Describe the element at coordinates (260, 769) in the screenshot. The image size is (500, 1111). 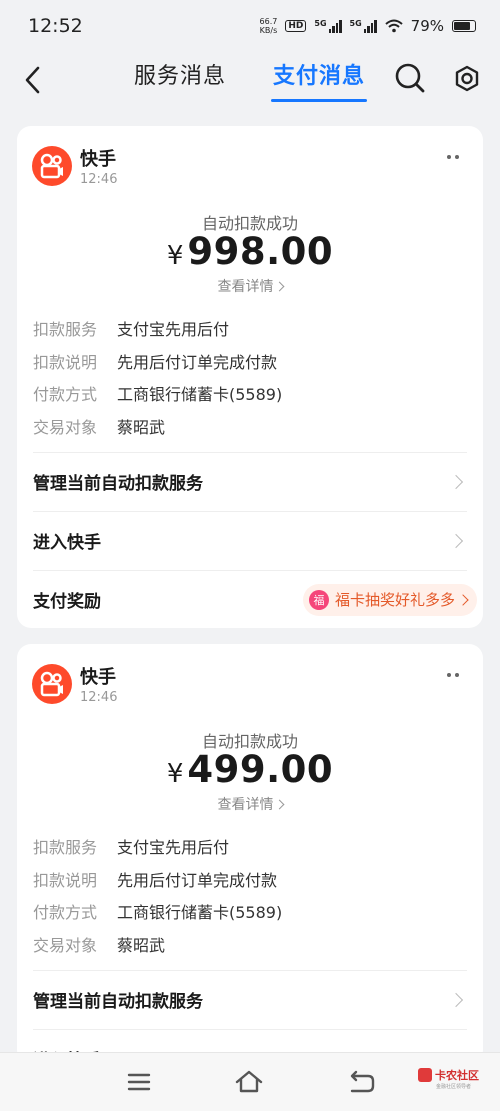
I see `amount-value: 499.00` at that location.